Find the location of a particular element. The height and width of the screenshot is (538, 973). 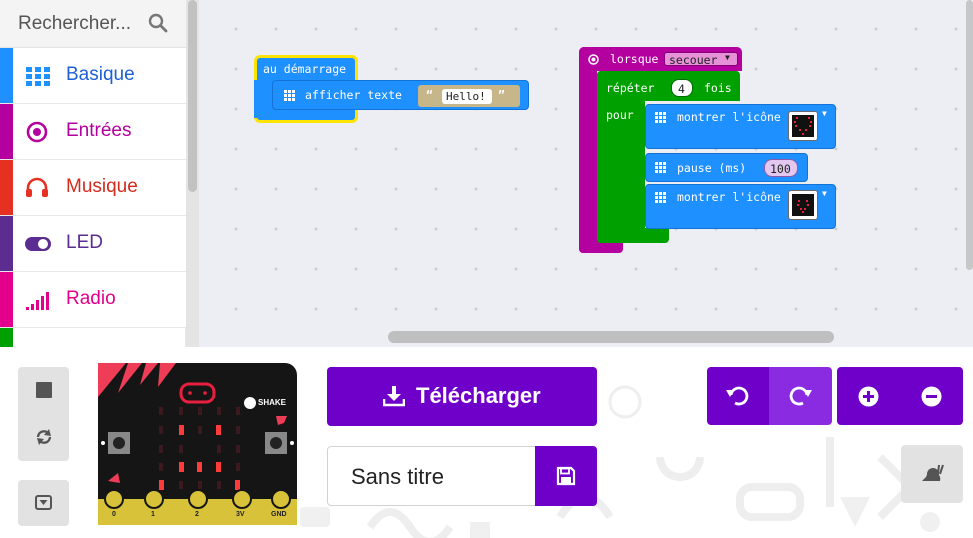

show-string-block: afficher texte “ Hello! ” is located at coordinates (400, 95).